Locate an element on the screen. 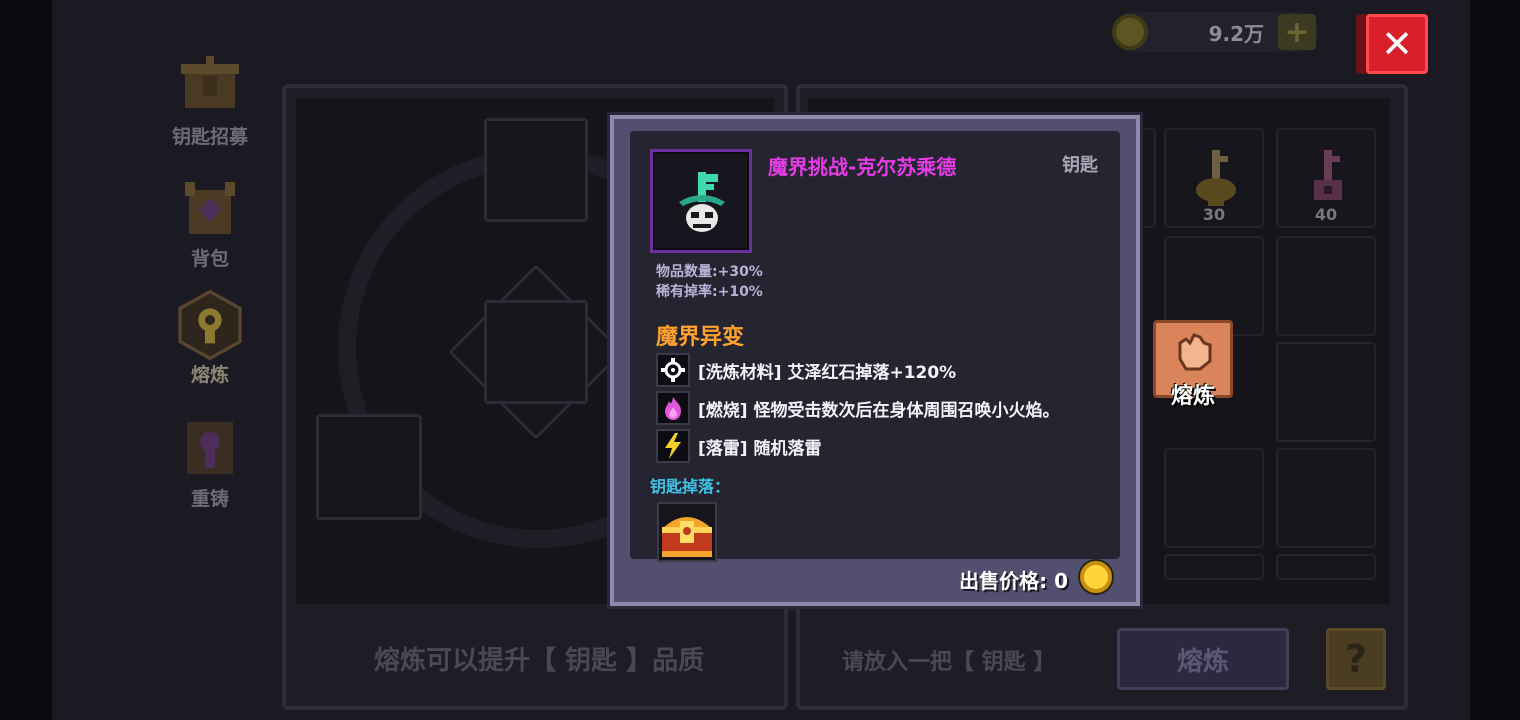 This screenshot has width=1520, height=720. smelt-button: 熔炼 is located at coordinates (1203, 659).